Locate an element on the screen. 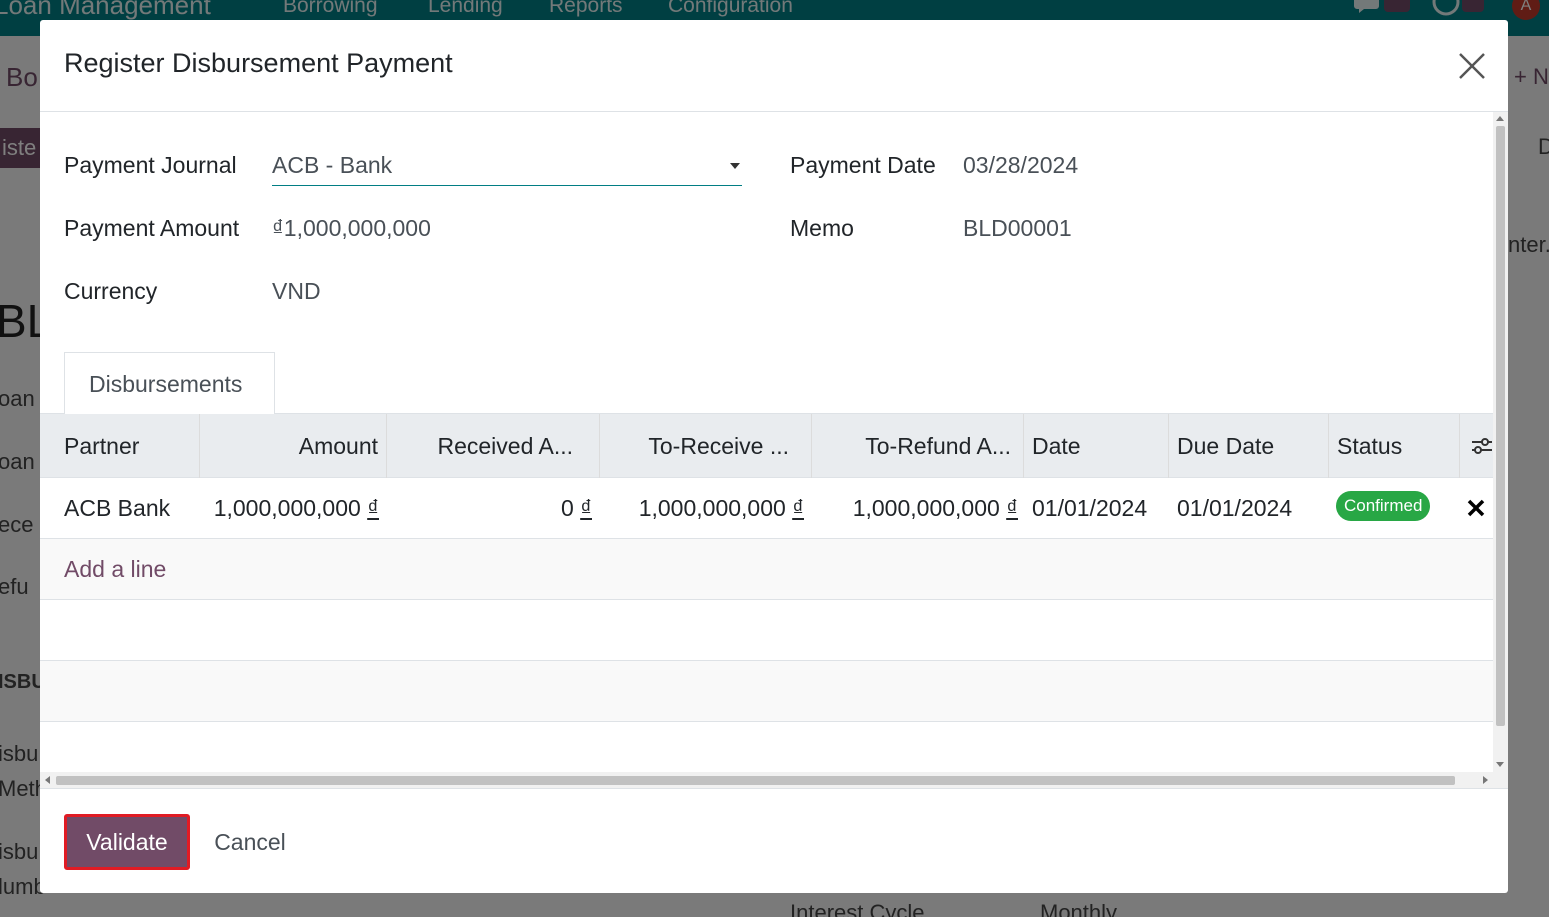 This screenshot has height=917, width=1549. vertical-scrollbar is located at coordinates (1500, 450).